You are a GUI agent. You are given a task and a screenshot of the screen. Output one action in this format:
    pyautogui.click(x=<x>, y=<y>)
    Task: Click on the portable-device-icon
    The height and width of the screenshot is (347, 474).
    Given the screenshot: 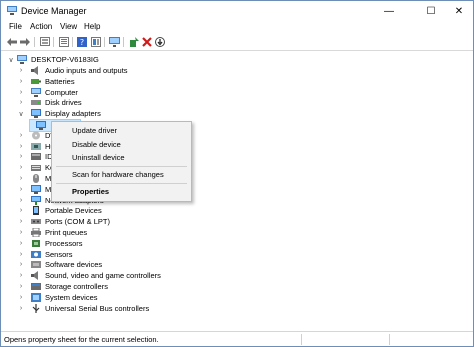 What is the action you would take?
    pyautogui.click(x=36, y=211)
    